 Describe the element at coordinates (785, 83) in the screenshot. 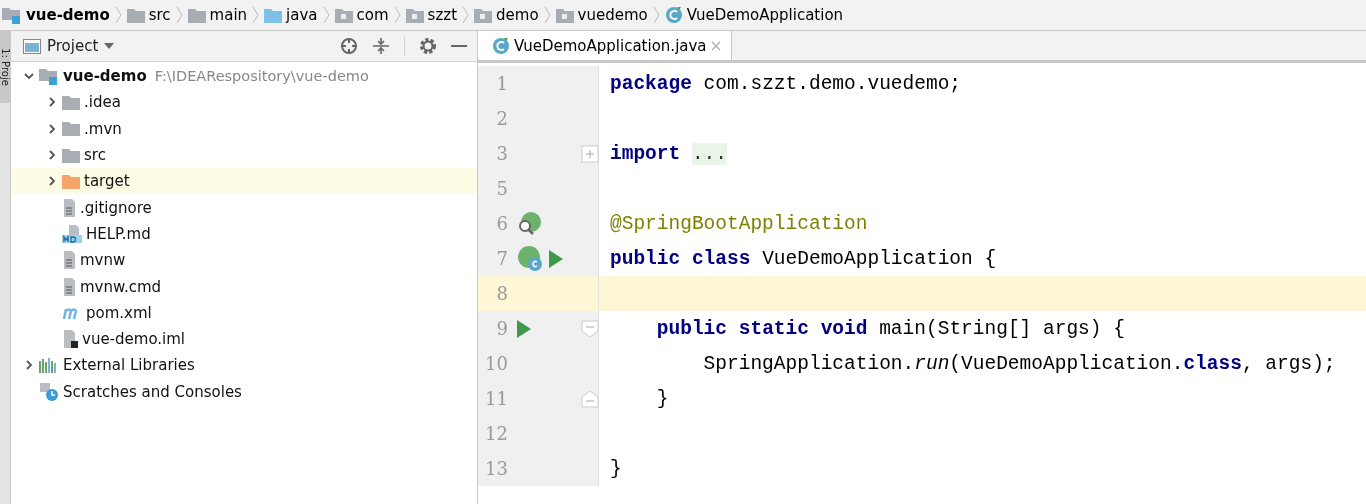

I see `code-line: package com.szzt.demo.vuedemo;` at that location.